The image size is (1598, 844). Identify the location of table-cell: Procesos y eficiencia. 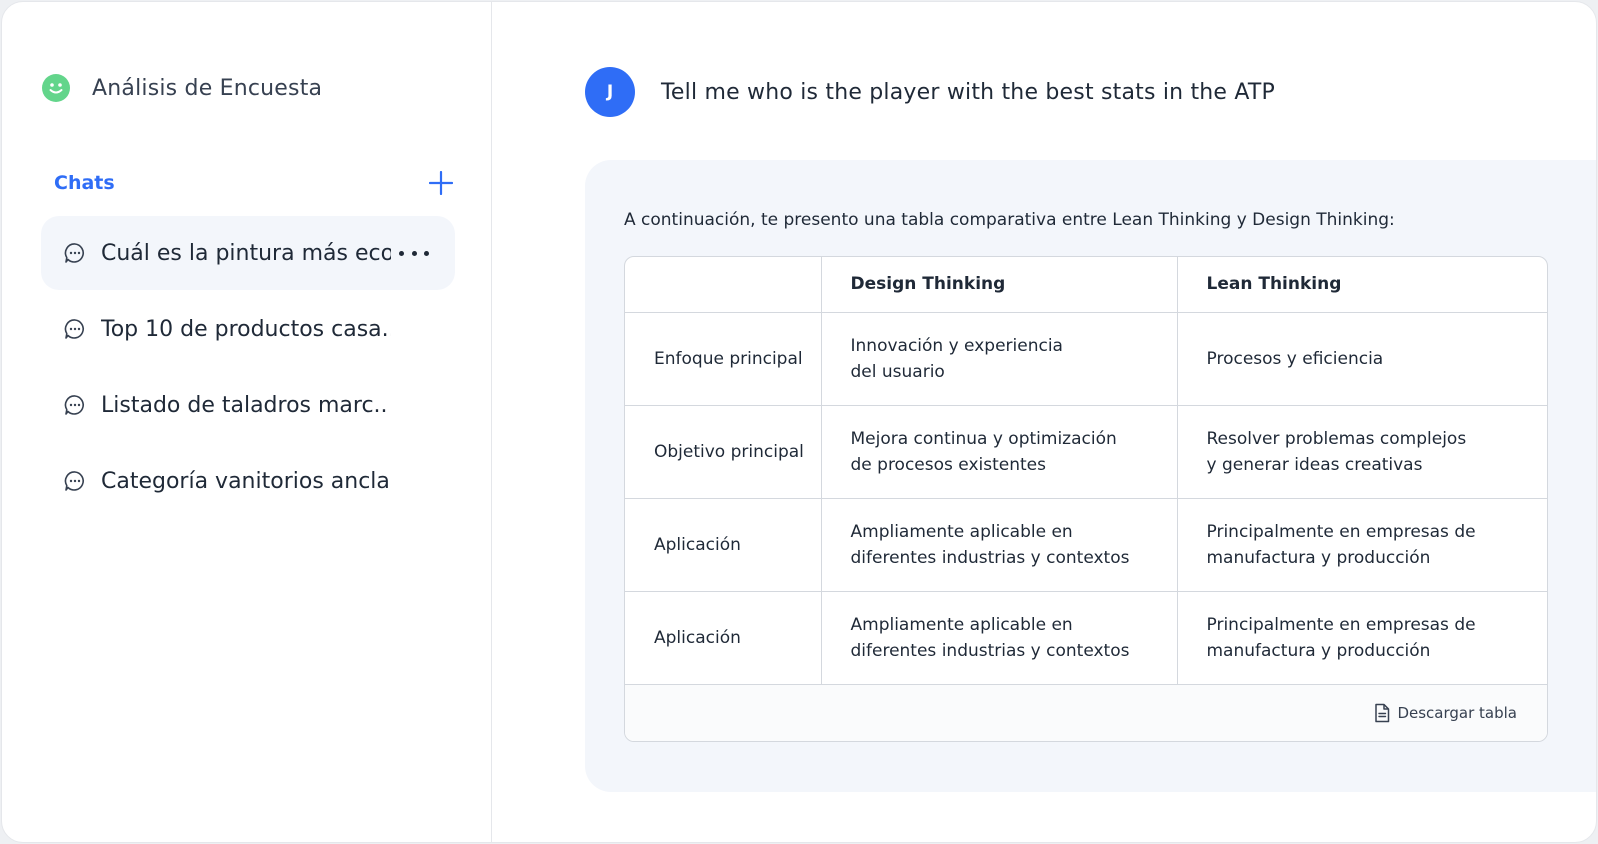
(1362, 359).